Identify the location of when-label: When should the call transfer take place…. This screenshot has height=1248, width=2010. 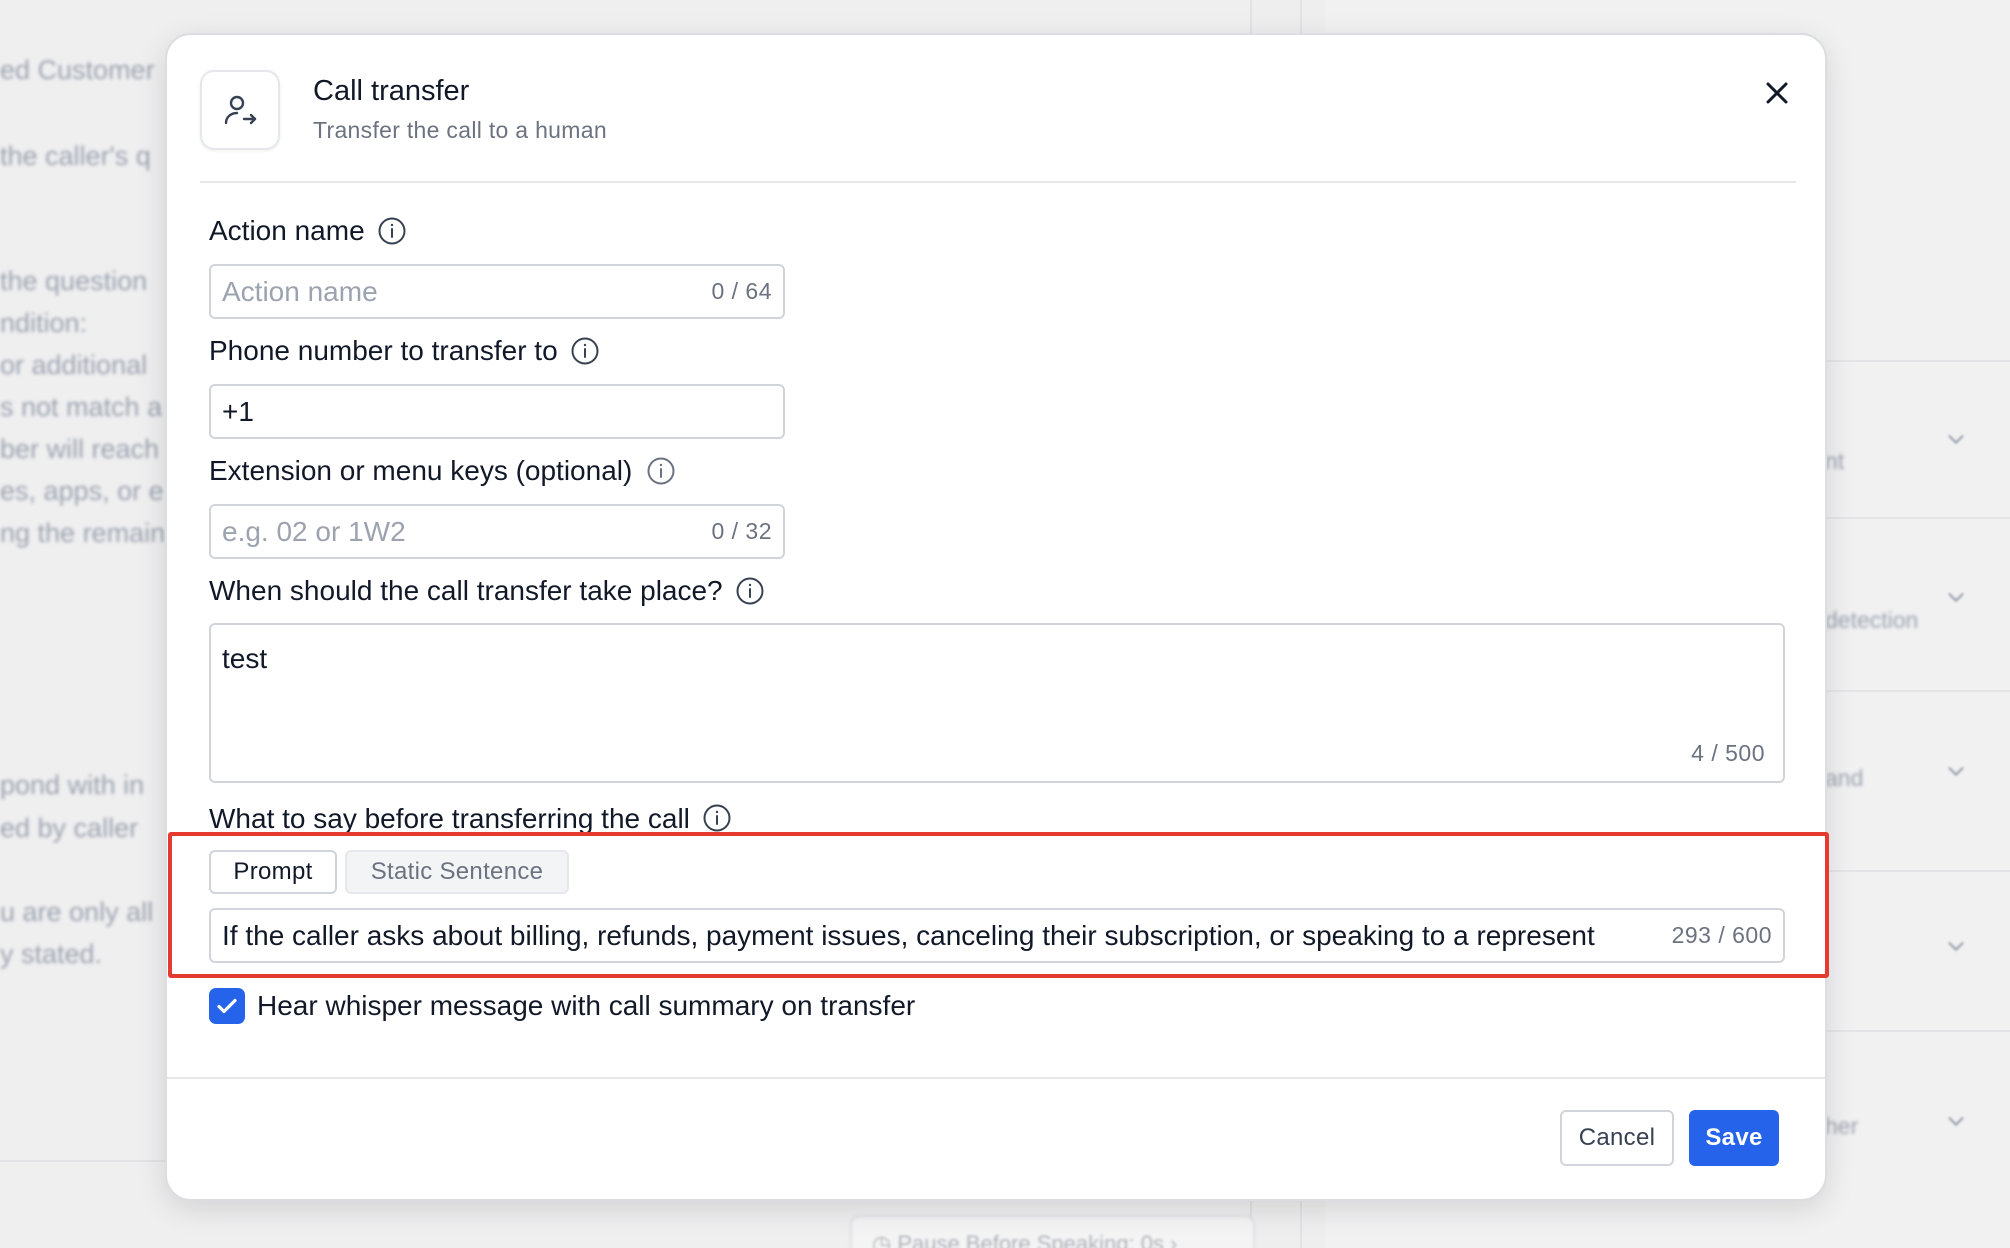
(487, 591).